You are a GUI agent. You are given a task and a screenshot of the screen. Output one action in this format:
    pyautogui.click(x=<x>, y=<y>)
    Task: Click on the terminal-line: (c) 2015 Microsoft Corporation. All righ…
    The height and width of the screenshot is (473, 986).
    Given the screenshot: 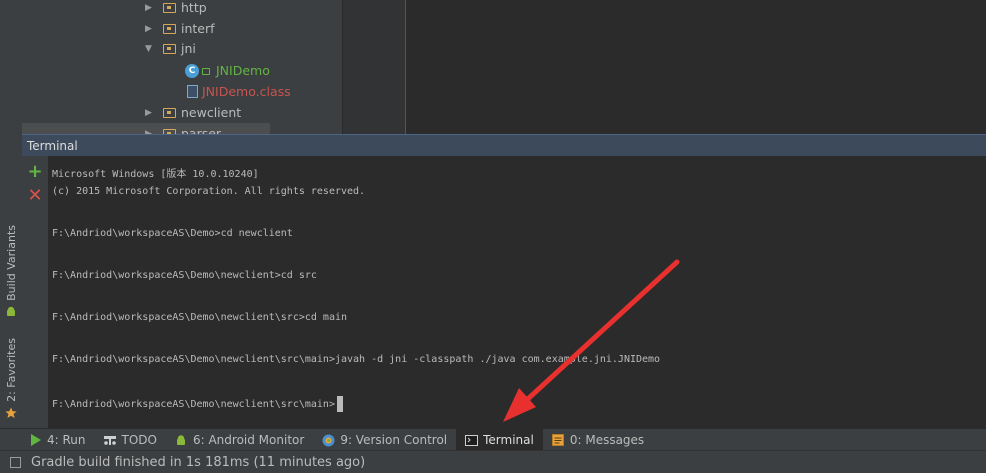 What is the action you would take?
    pyautogui.click(x=209, y=191)
    